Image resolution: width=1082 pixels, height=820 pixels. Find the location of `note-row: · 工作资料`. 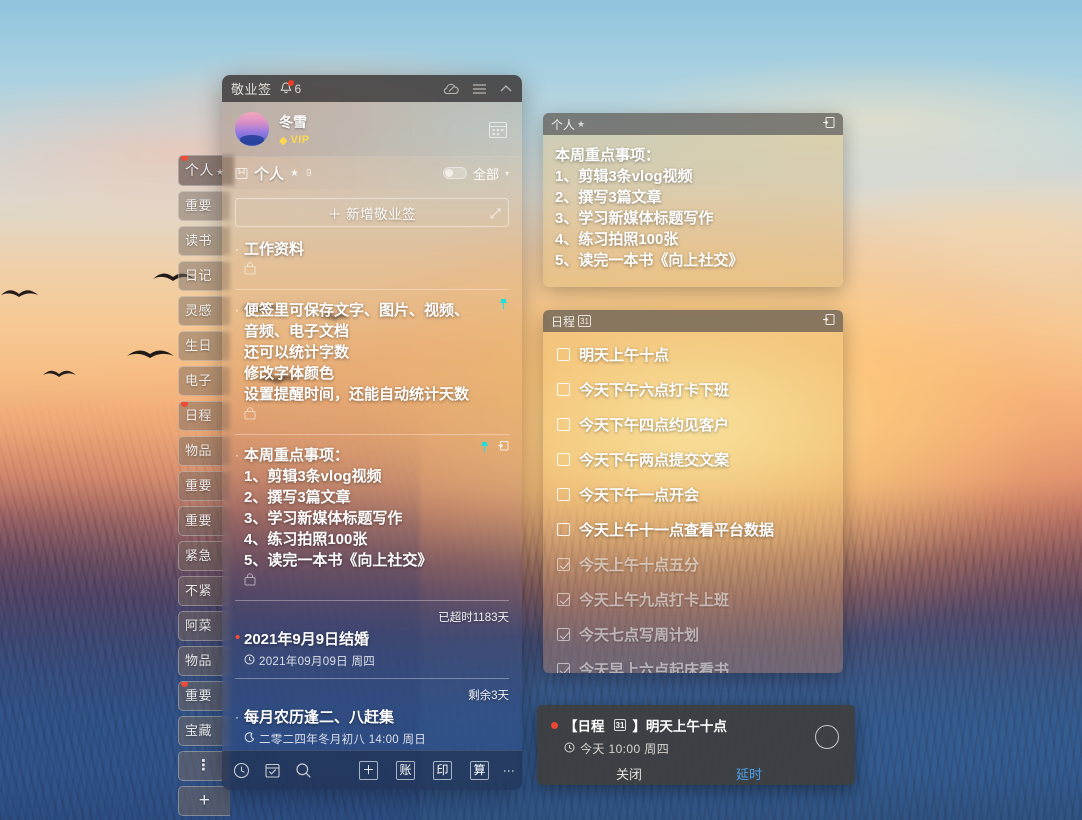

note-row: · 工作资料 is located at coordinates (372, 249).